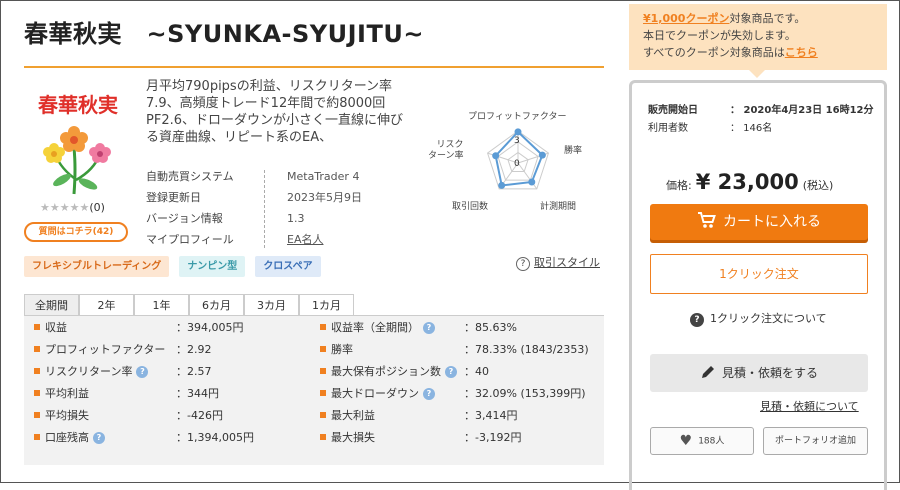 The height and width of the screenshot is (490, 900). What do you see at coordinates (199, 371) in the screenshot?
I see `stat-value-text: 2.57` at bounding box center [199, 371].